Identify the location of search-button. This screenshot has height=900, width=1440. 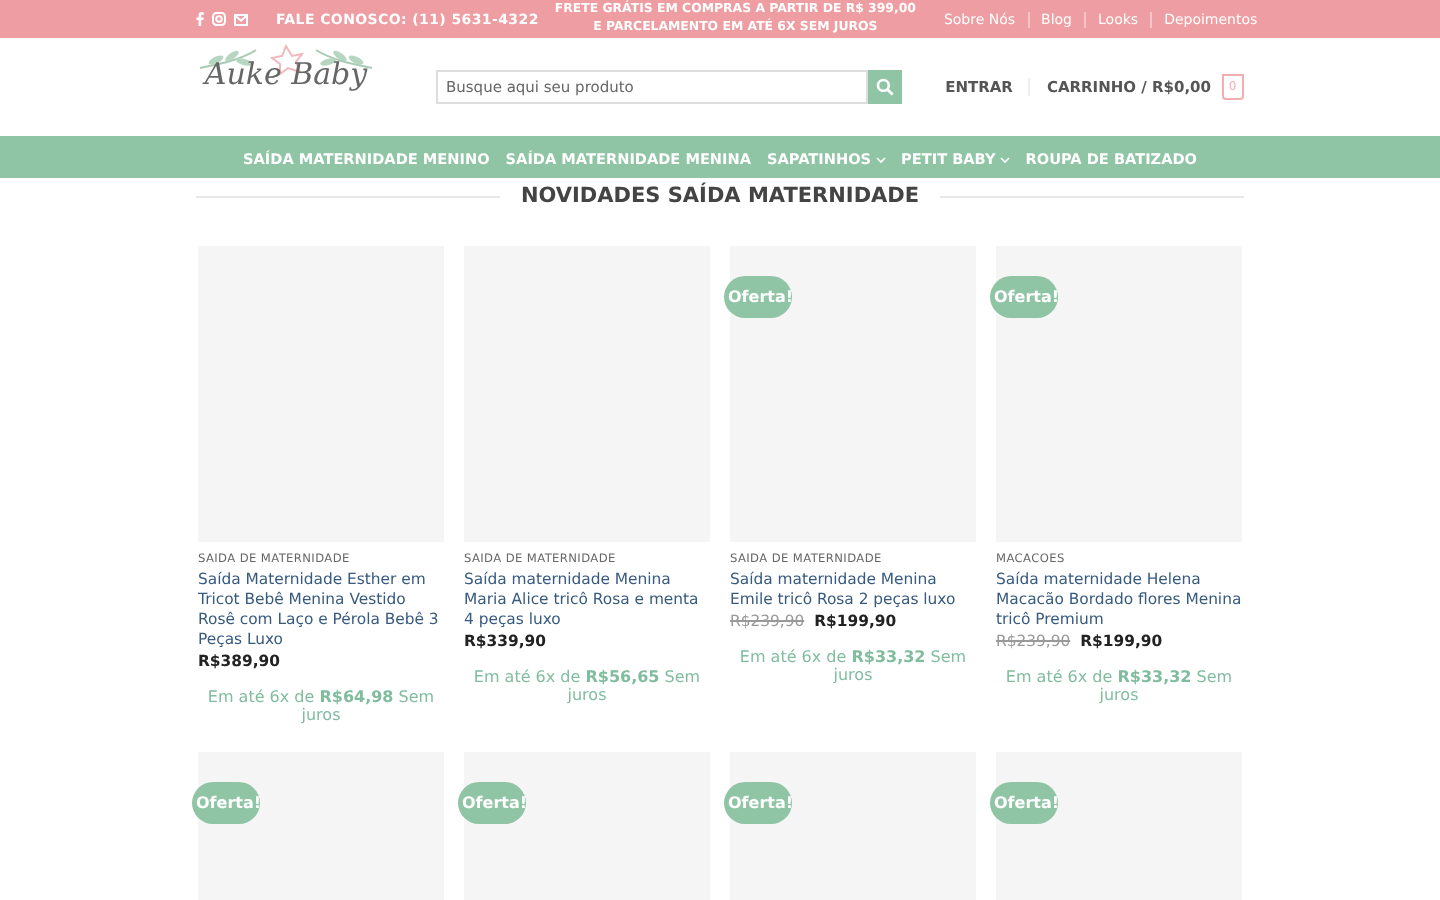
(884, 87).